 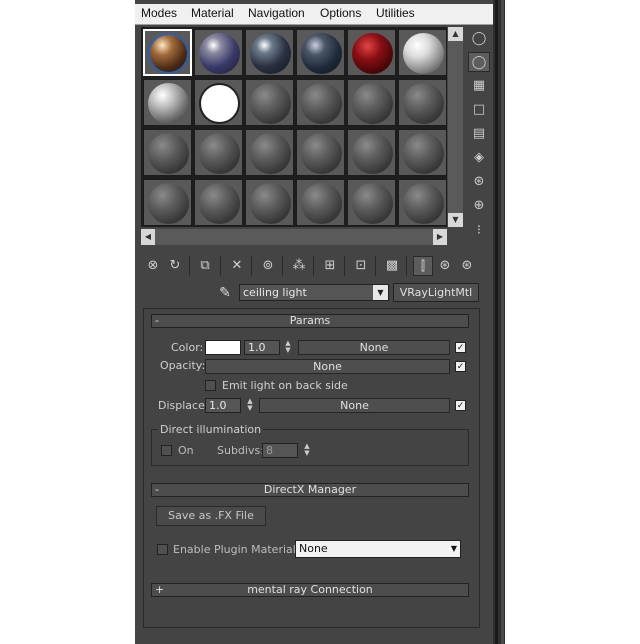 I want to click on directx-rollout-title: DirectX Manager, so click(x=310, y=489).